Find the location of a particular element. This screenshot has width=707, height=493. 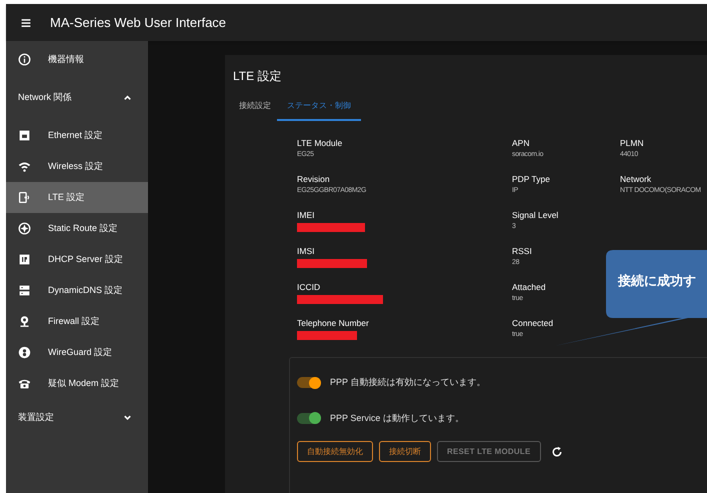

sidebar-item: Firewall 設定 is located at coordinates (77, 321).